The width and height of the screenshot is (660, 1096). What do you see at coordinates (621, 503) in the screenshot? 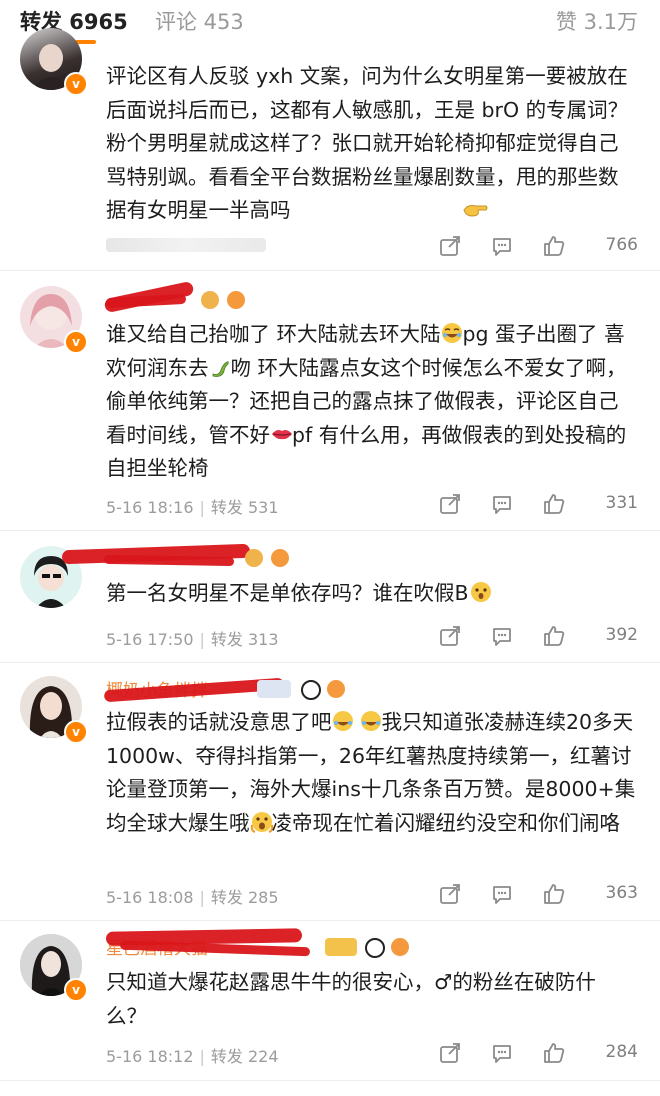
I see `like-count: 331` at bounding box center [621, 503].